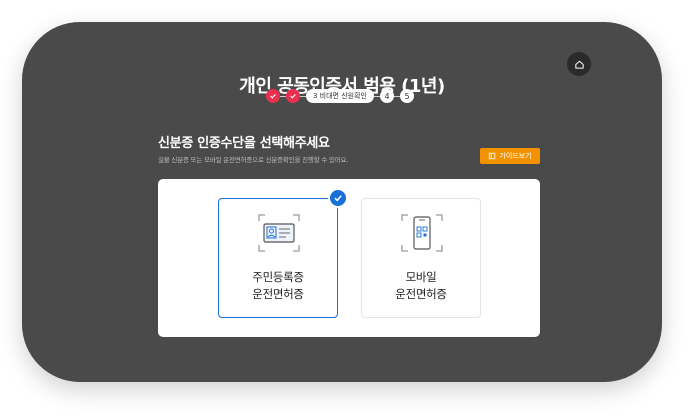  I want to click on step-3-current: 3 비대면 신원확인, so click(340, 96).